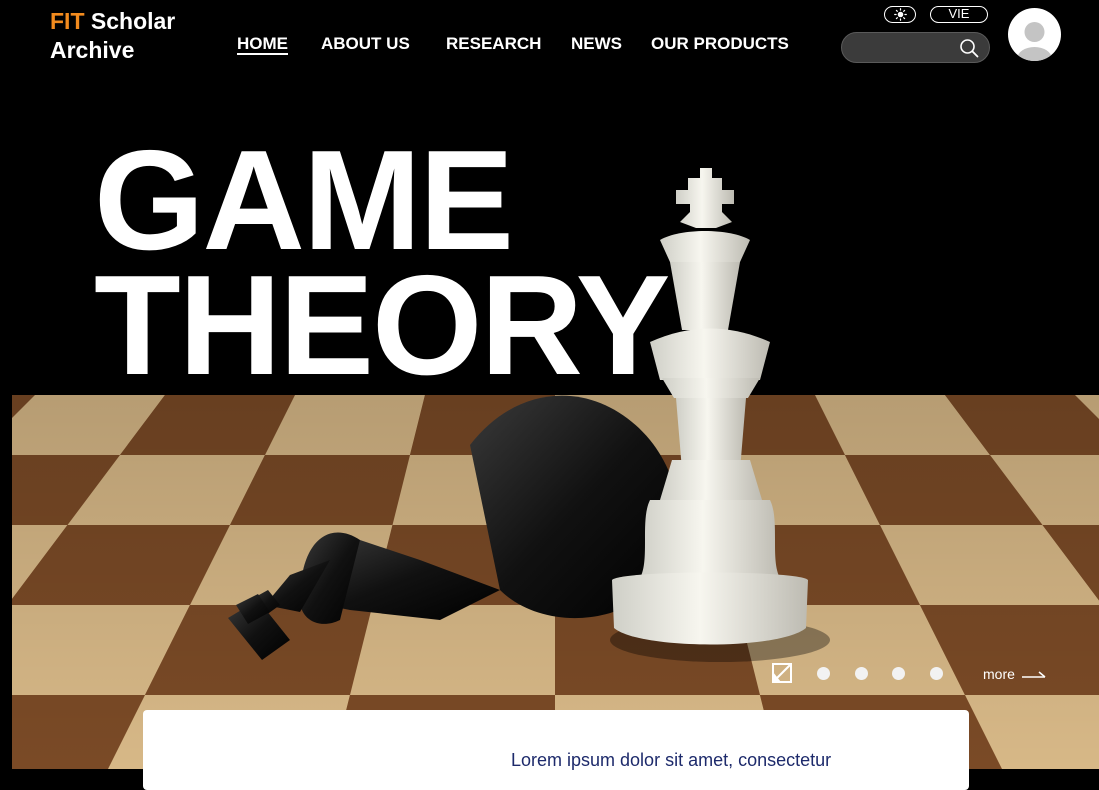 The image size is (1099, 790). What do you see at coordinates (782, 673) in the screenshot?
I see `no-image-icon` at bounding box center [782, 673].